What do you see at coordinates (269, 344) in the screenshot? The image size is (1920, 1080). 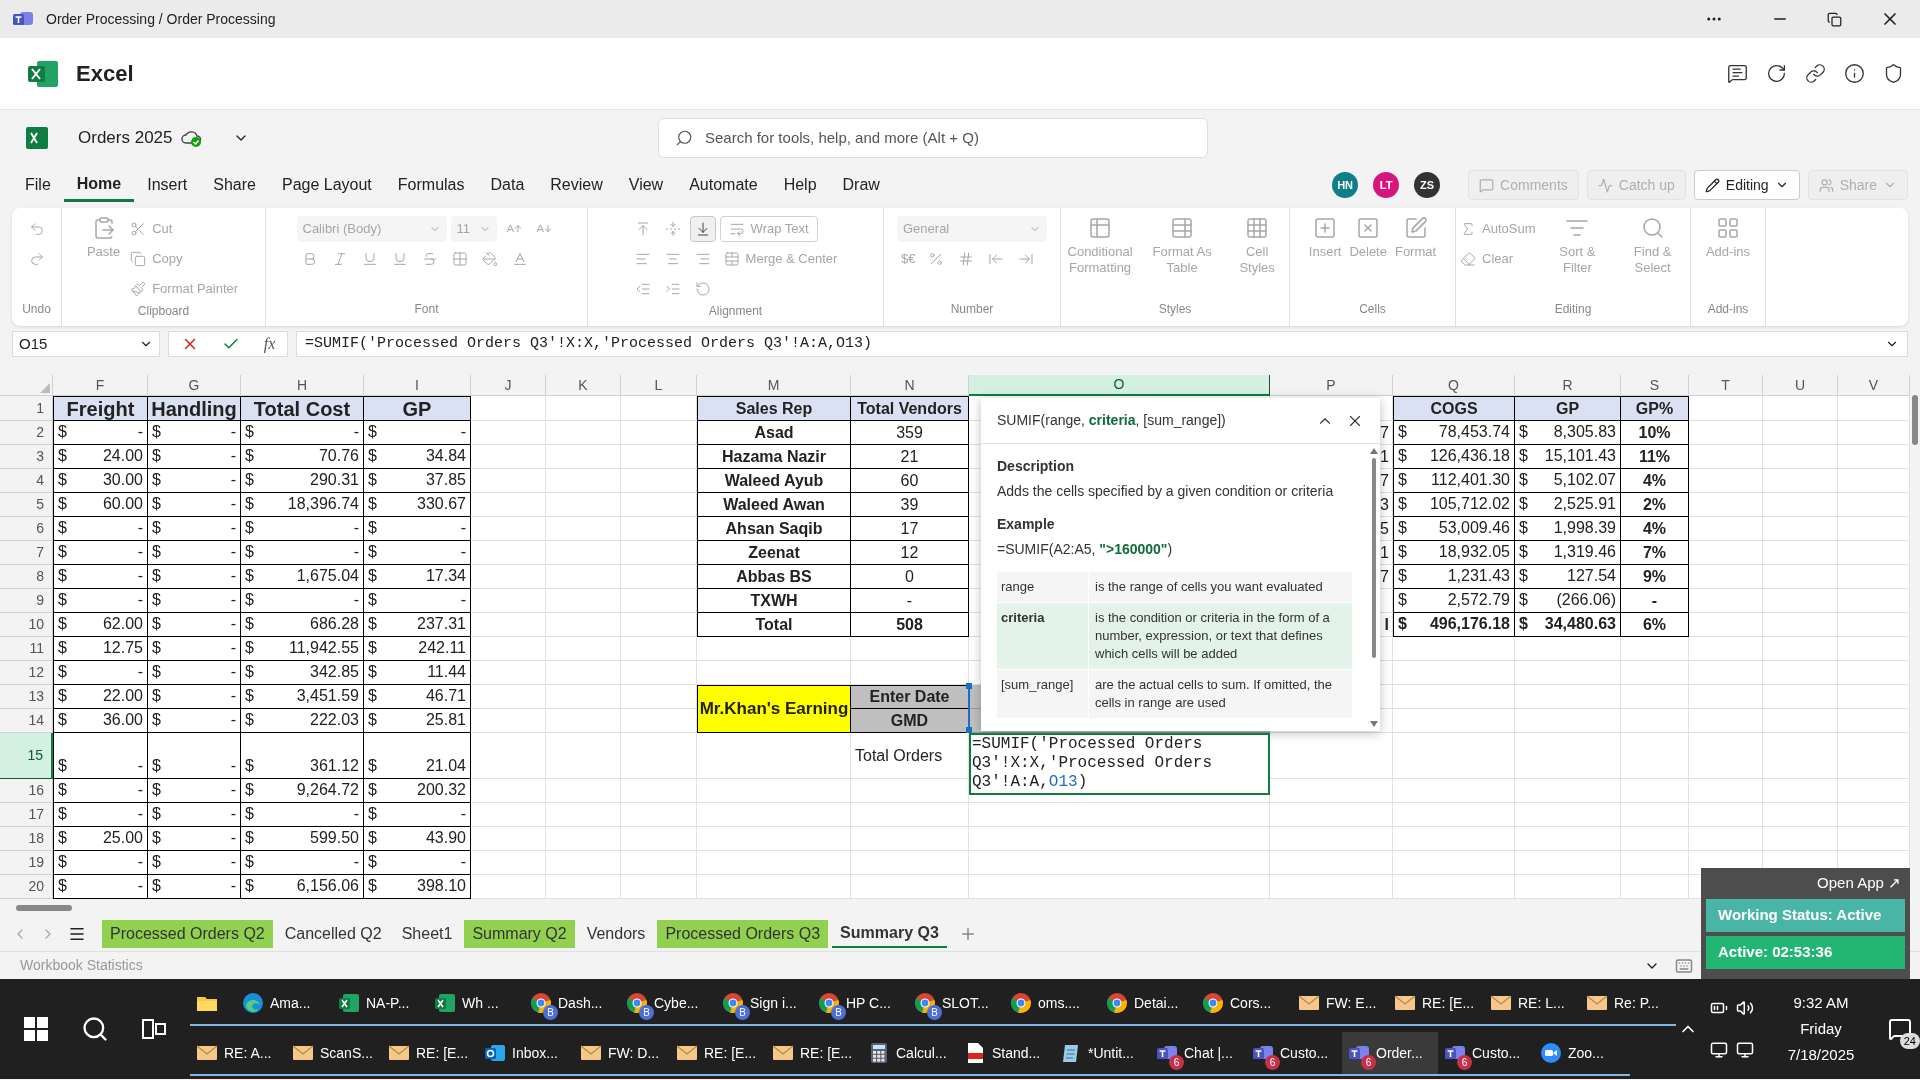 I see `insert-function-button: fx` at bounding box center [269, 344].